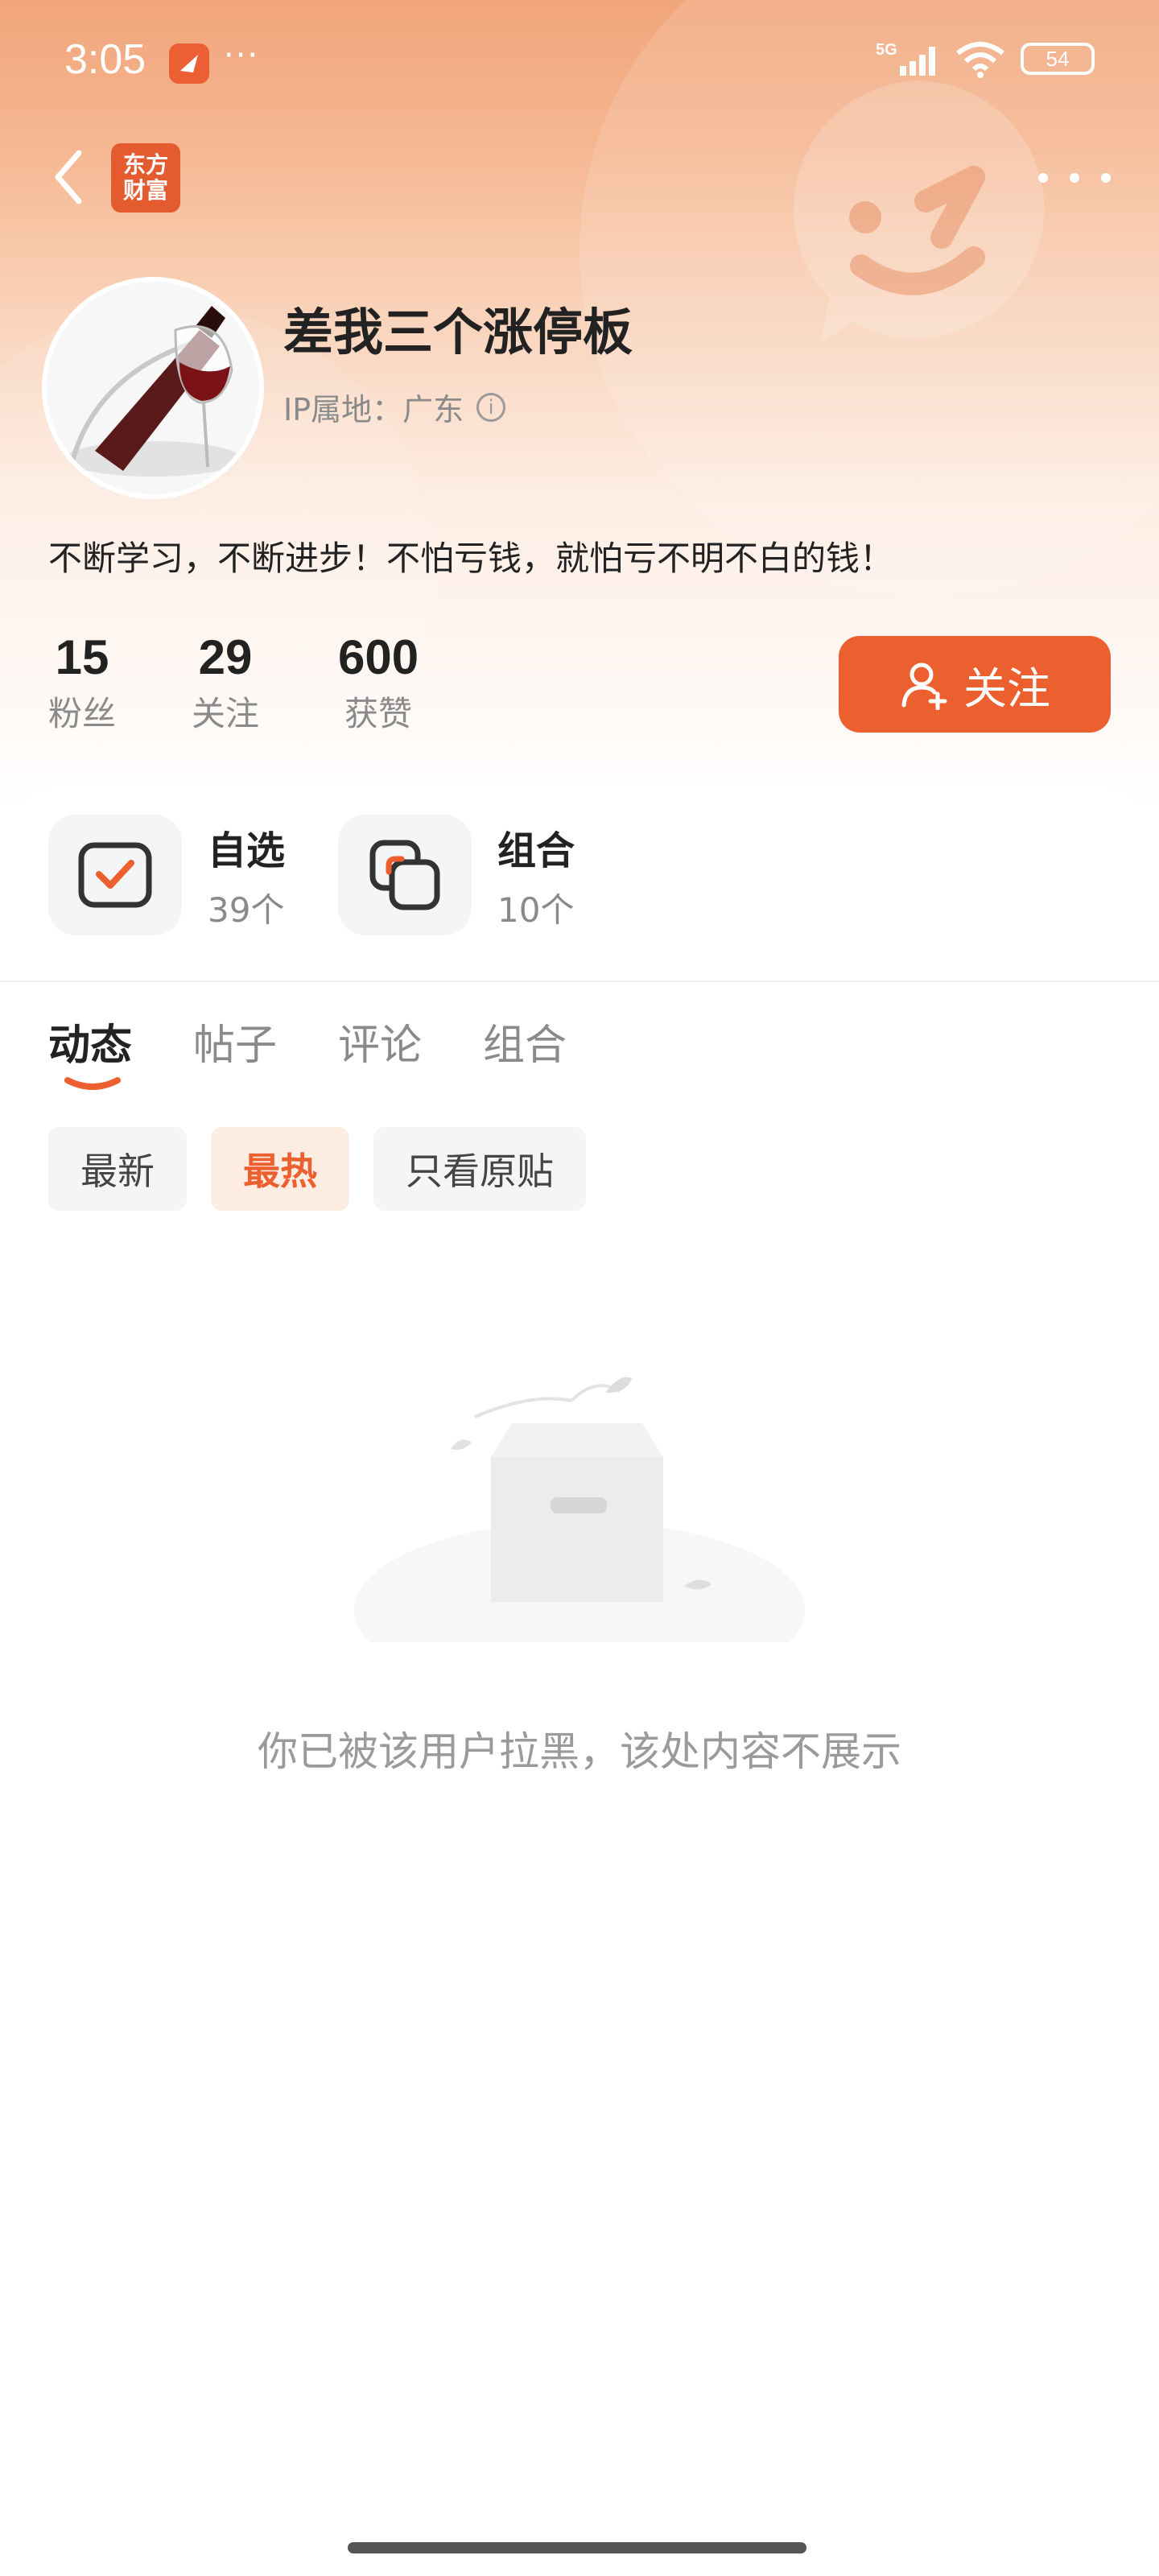  Describe the element at coordinates (536, 850) in the screenshot. I see `shortcut-title: 组合` at that location.